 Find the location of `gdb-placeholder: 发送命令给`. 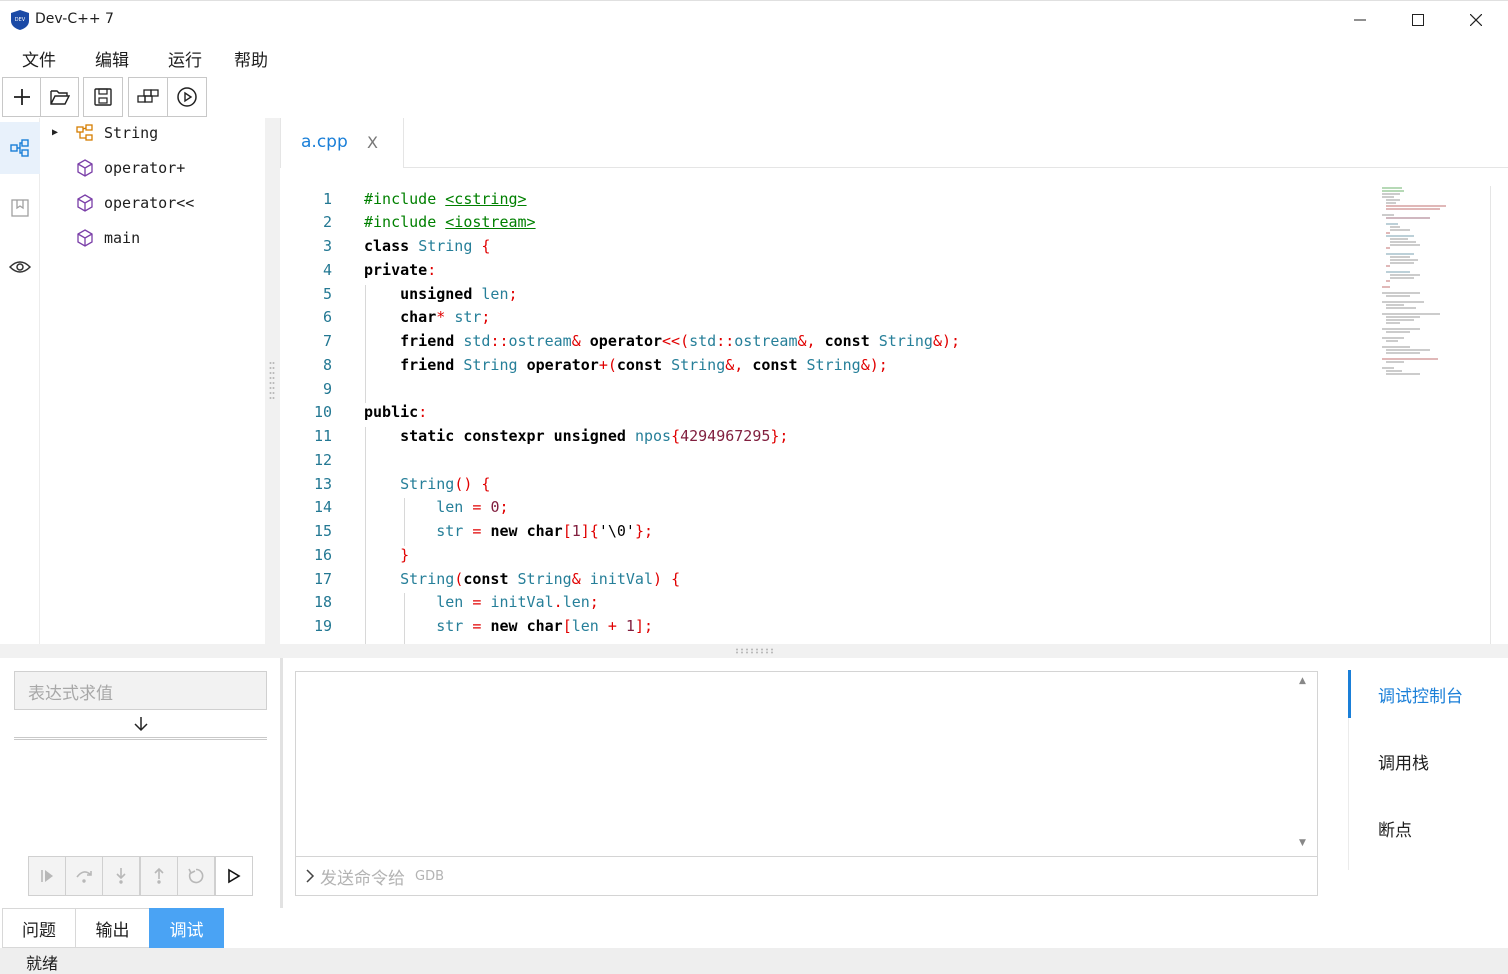

gdb-placeholder: 发送命令给 is located at coordinates (362, 878).